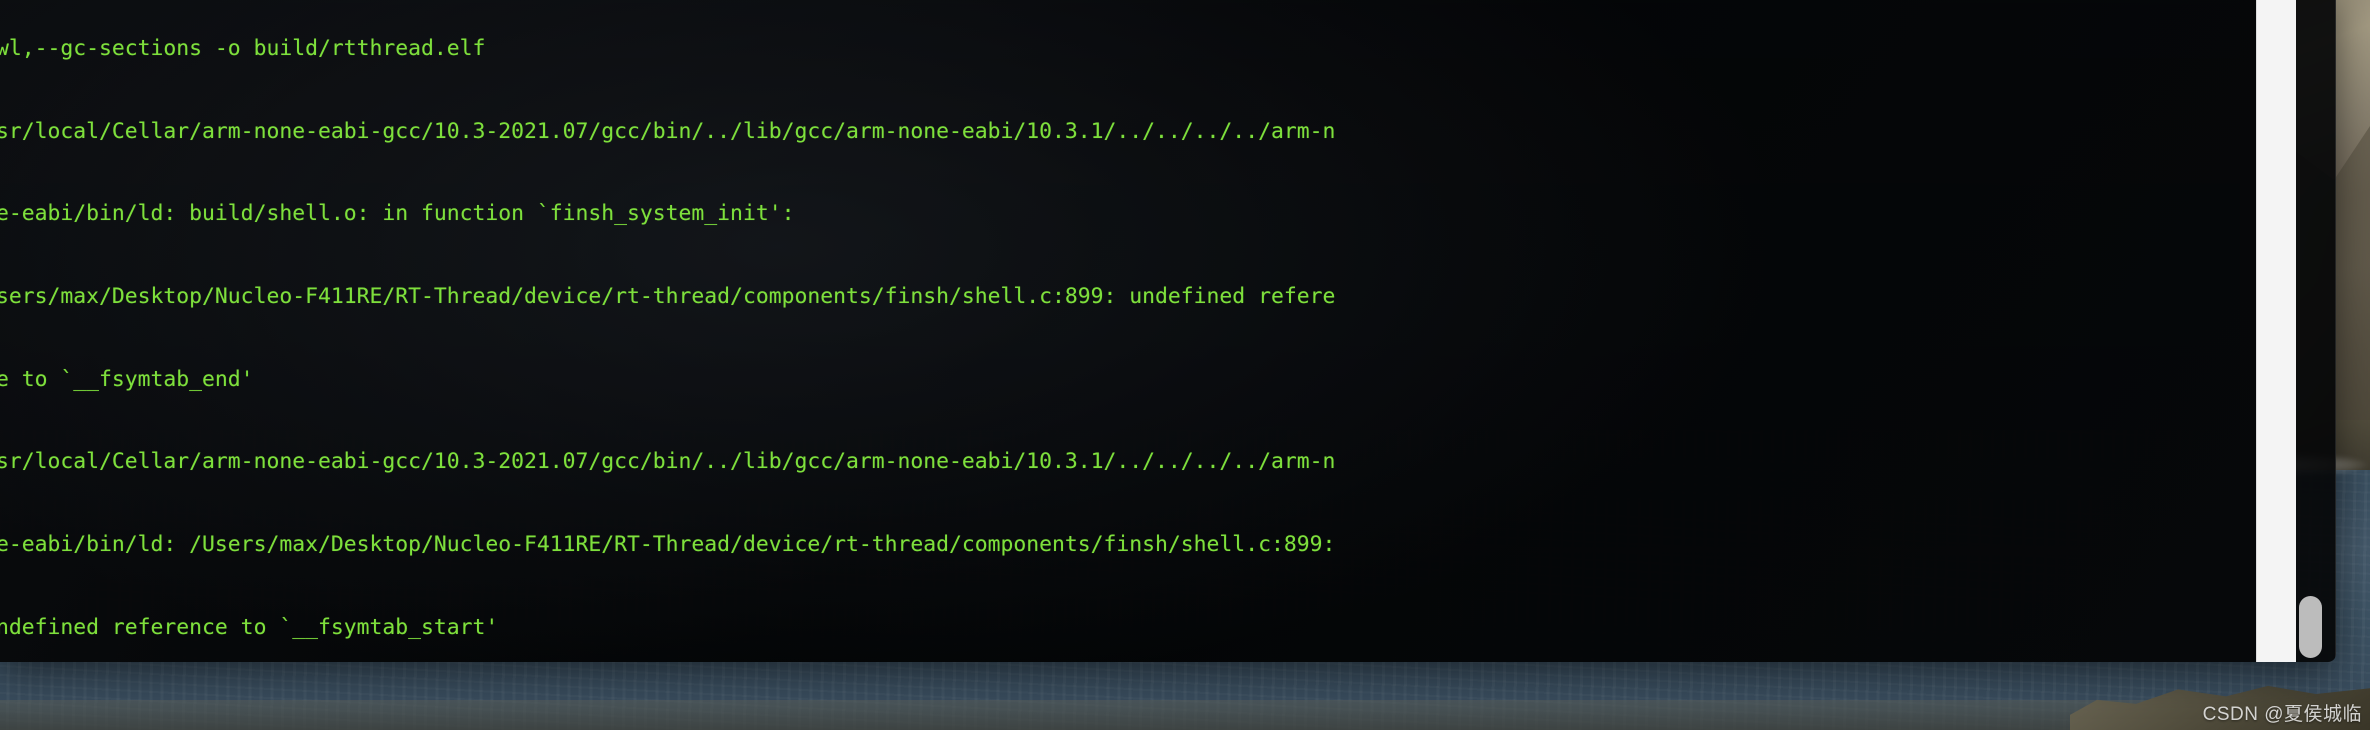 Image resolution: width=2370 pixels, height=730 pixels. What do you see at coordinates (127, 379) in the screenshot?
I see `terminal-line: e to `__fsymtab_end'` at bounding box center [127, 379].